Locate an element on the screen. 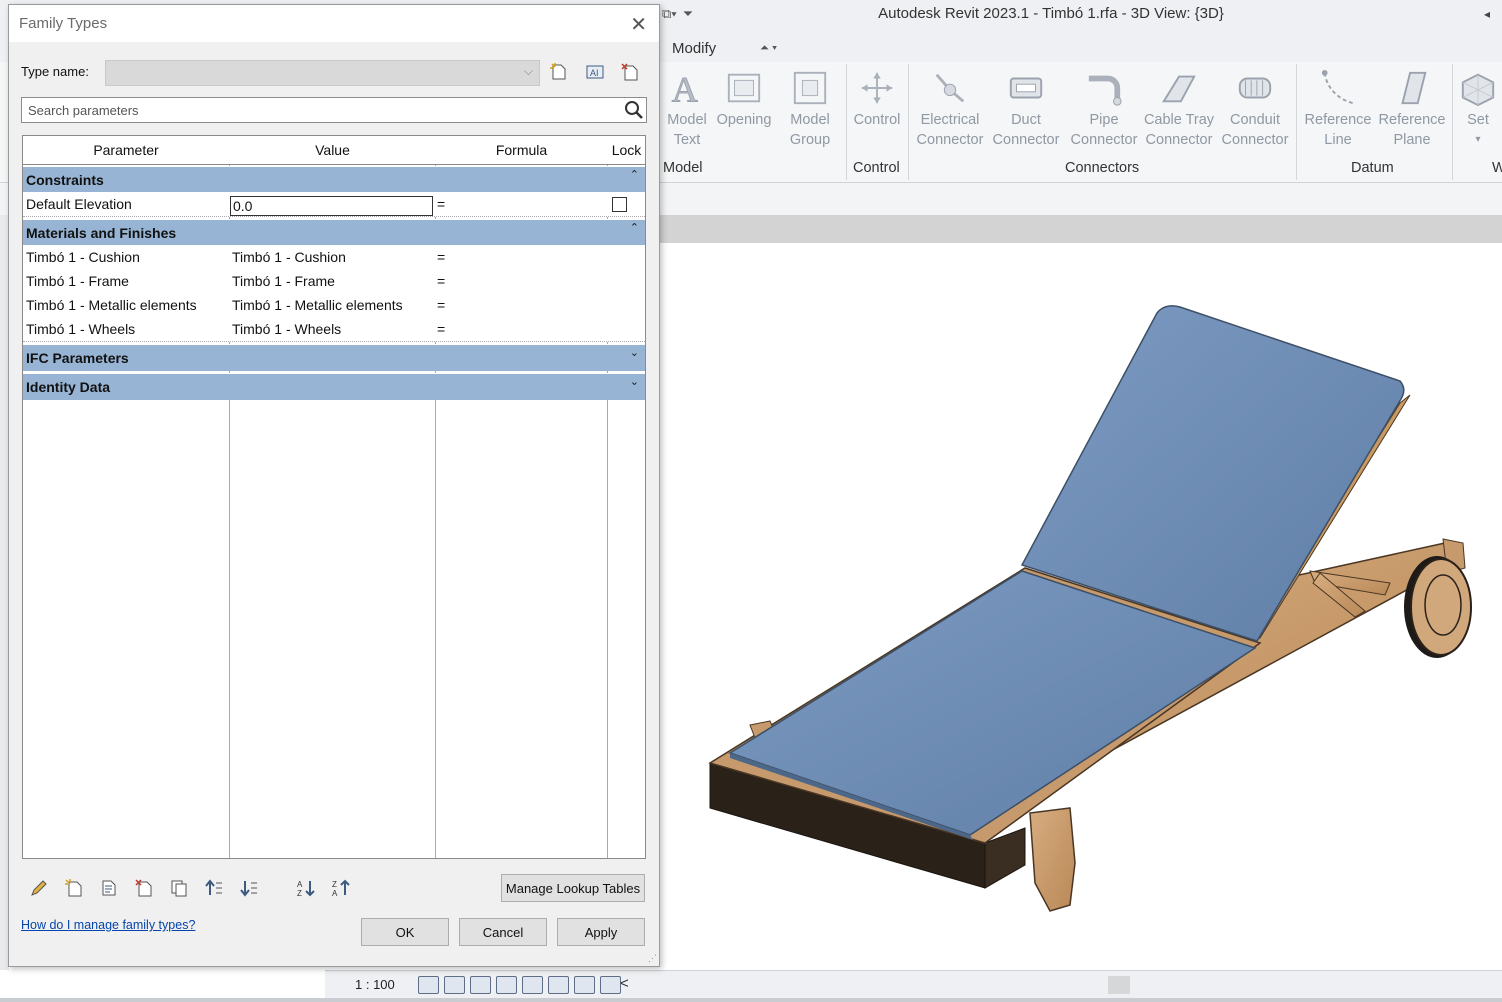 The height and width of the screenshot is (1002, 1502). cable-tray-connector-icon is located at coordinates (1179, 88).